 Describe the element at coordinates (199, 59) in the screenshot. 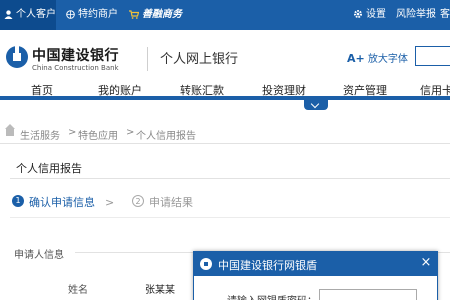

I see `page-title: 个人网上银行` at that location.